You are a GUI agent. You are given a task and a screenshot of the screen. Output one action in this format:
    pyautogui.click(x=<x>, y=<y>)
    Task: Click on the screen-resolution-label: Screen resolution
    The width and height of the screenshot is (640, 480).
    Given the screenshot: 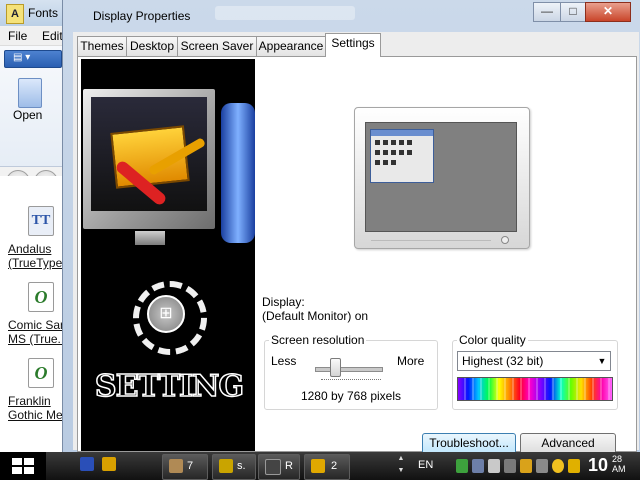 What is the action you would take?
    pyautogui.click(x=318, y=340)
    